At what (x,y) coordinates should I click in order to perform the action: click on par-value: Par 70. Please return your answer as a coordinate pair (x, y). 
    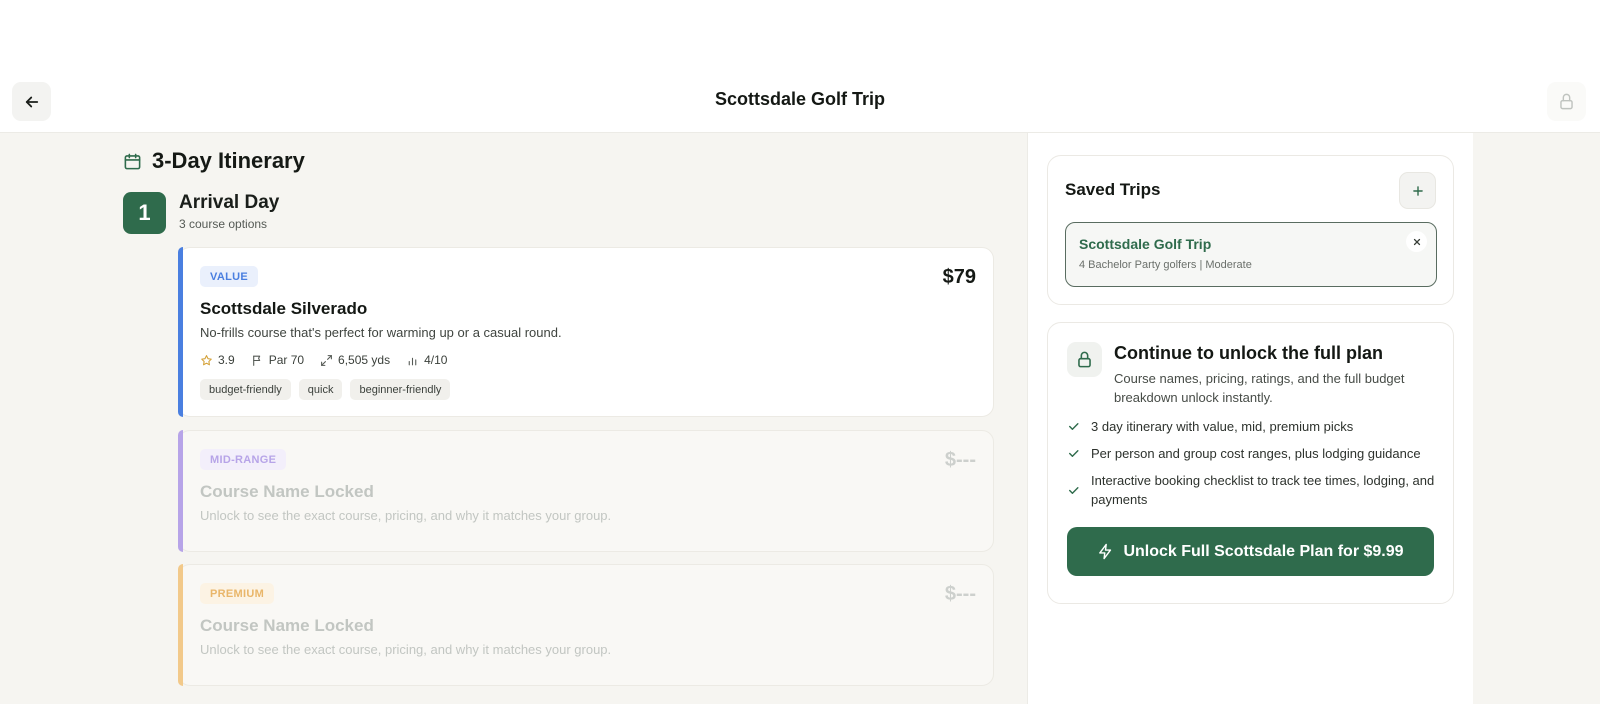
    Looking at the image, I should click on (286, 360).